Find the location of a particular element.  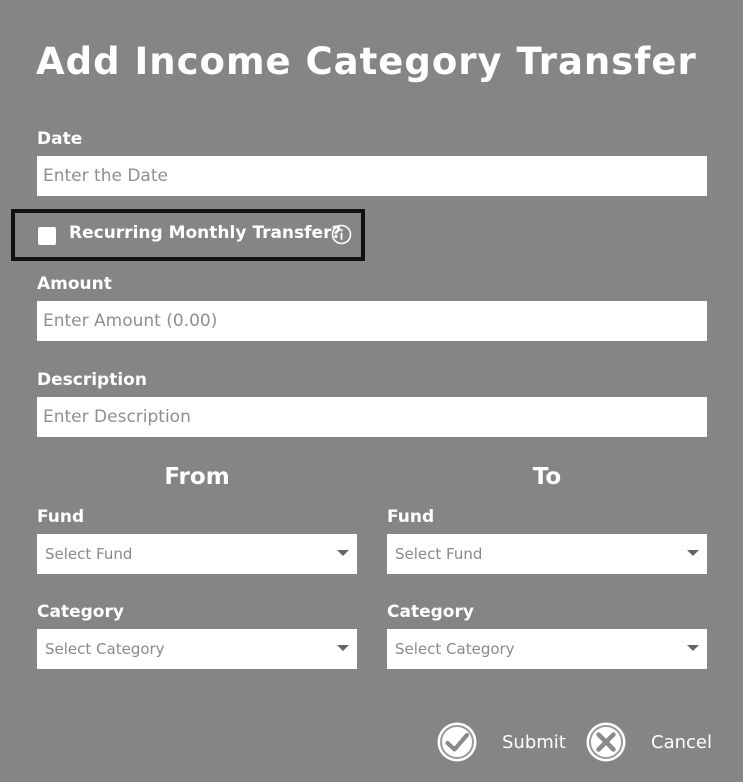

from-fund-value: Select Fund is located at coordinates (89, 554).